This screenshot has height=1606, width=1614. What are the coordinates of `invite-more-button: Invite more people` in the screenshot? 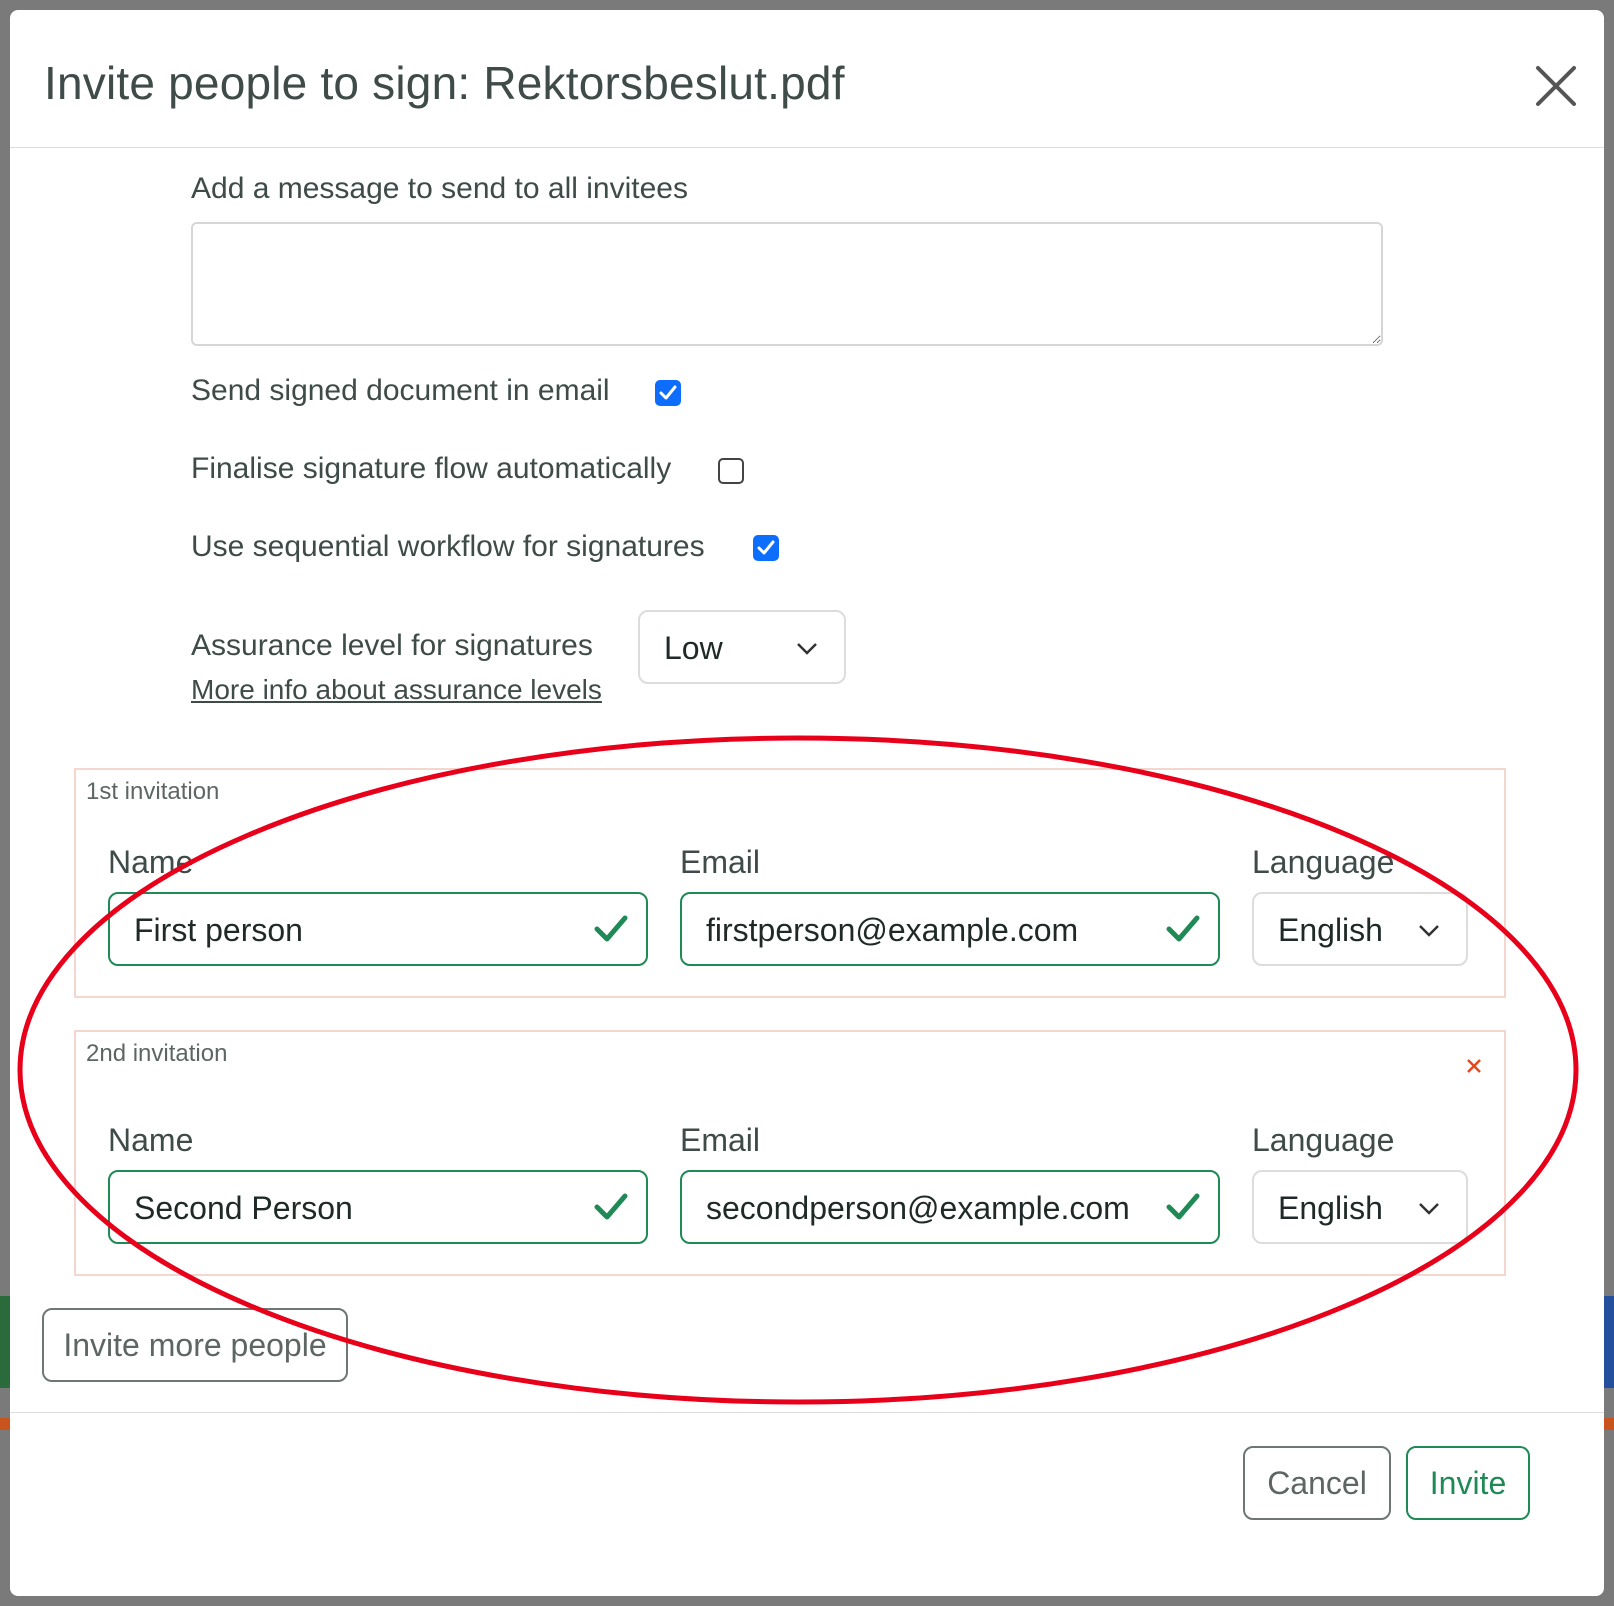 It's located at (195, 1345).